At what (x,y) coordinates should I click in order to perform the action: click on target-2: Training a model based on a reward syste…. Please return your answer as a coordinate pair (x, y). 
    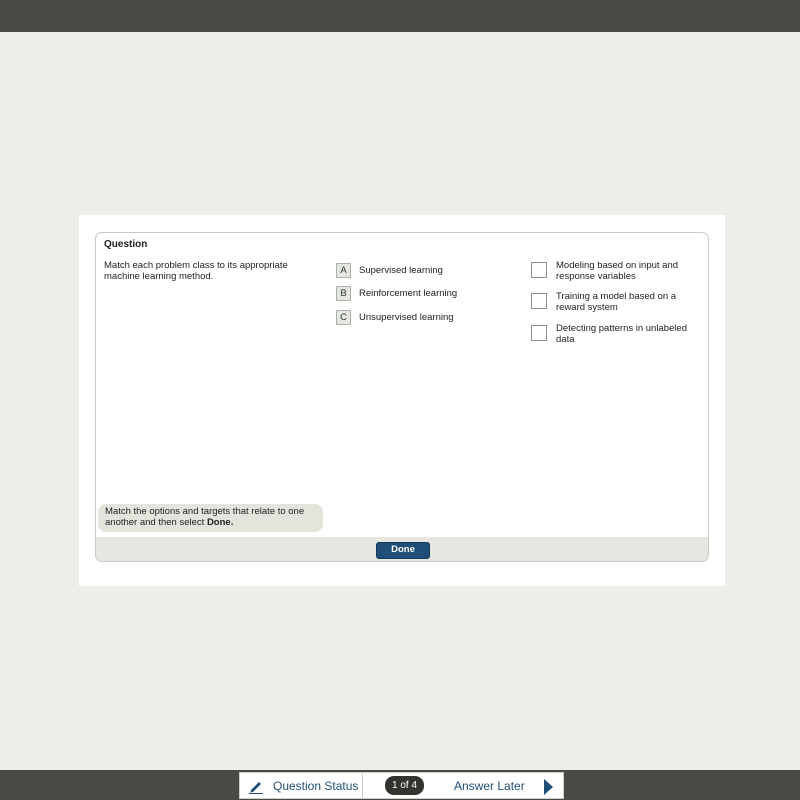
    Looking at the image, I should click on (613, 302).